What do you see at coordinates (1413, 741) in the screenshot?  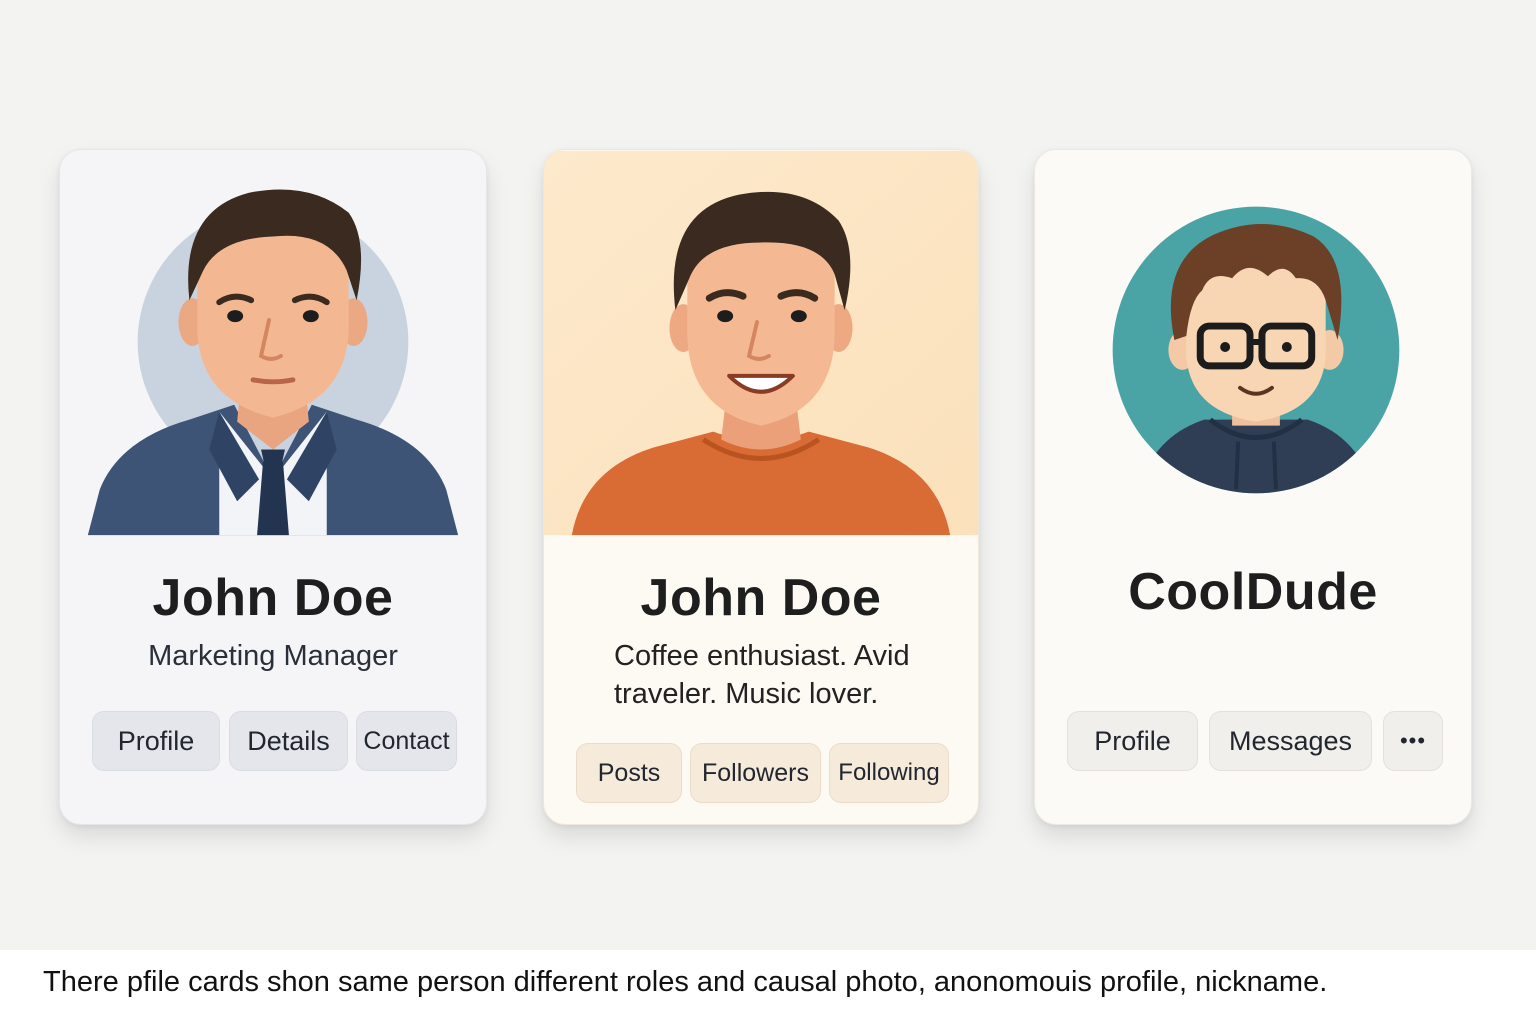 I see `more-options-button: •••` at bounding box center [1413, 741].